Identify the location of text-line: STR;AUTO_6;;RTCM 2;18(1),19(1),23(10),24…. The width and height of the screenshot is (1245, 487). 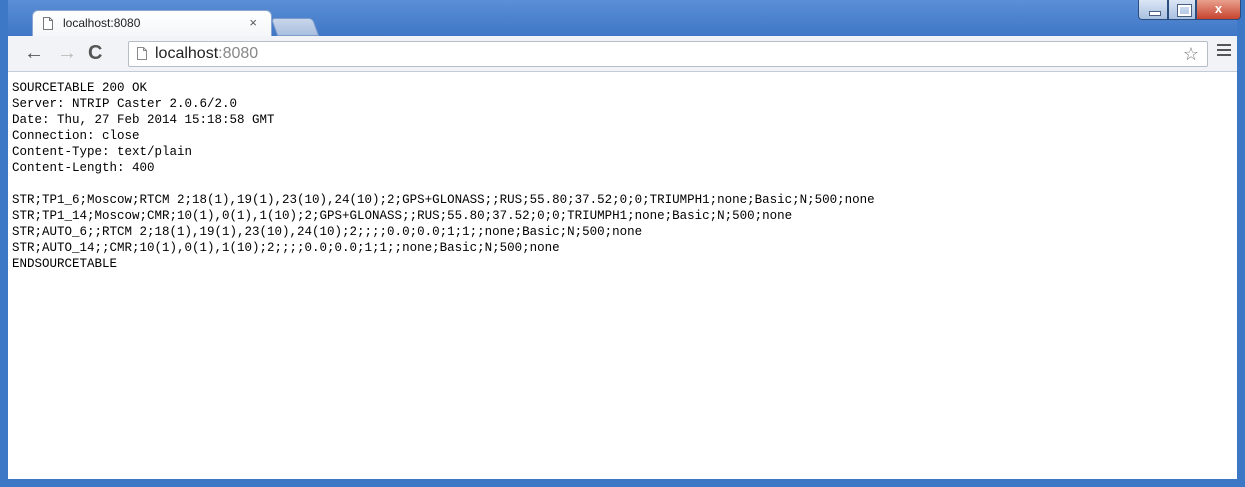
(327, 232).